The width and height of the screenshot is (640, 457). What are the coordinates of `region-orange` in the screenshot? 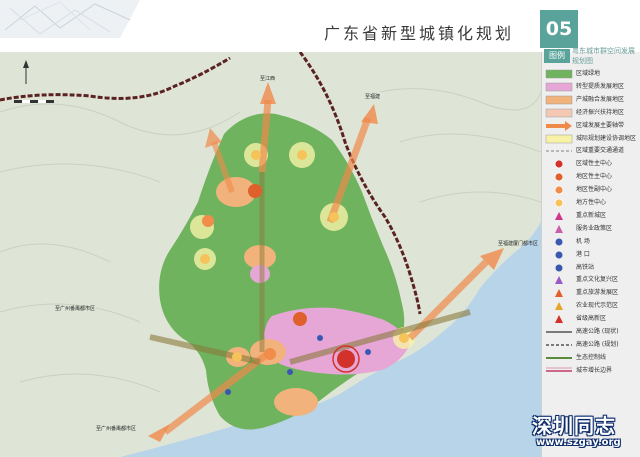 It's located at (296, 402).